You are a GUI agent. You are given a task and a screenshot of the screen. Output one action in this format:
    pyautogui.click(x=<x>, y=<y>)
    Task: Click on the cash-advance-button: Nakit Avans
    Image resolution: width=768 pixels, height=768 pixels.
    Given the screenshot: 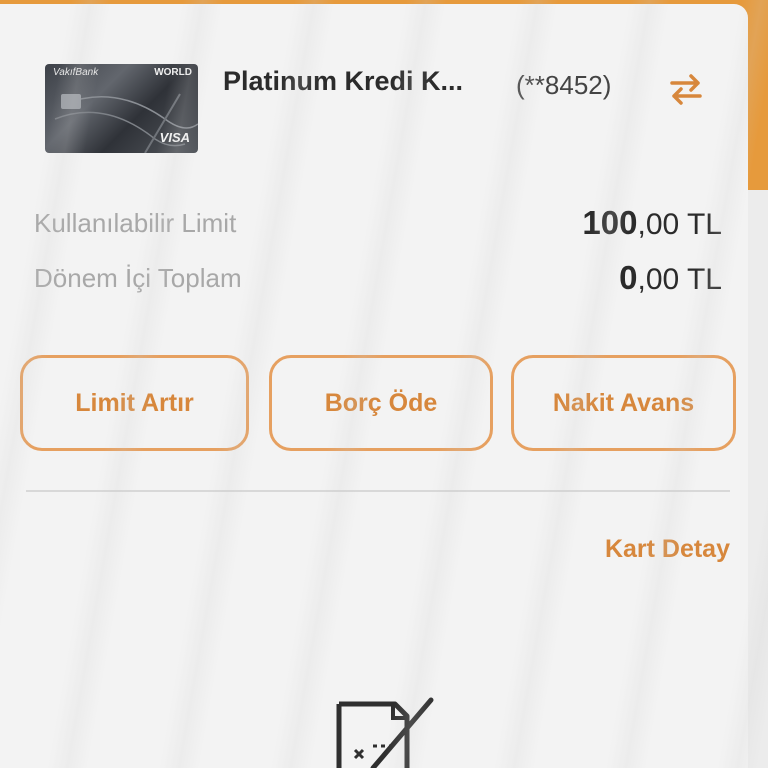 What is the action you would take?
    pyautogui.click(x=623, y=403)
    